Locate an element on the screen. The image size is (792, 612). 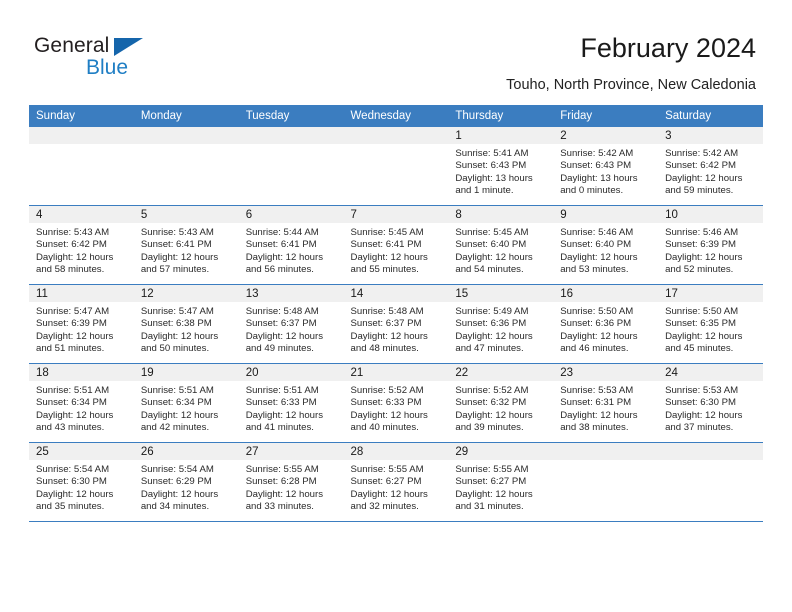
weekday-header-saturday: Saturday is located at coordinates (710, 116).